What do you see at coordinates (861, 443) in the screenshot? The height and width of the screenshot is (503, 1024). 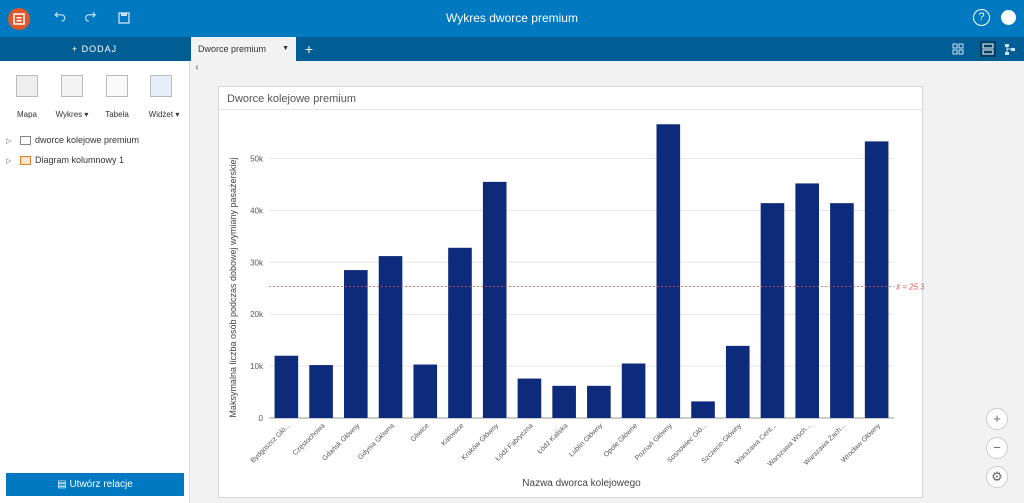 I see `x-tick-label: Wrocław Główny` at bounding box center [861, 443].